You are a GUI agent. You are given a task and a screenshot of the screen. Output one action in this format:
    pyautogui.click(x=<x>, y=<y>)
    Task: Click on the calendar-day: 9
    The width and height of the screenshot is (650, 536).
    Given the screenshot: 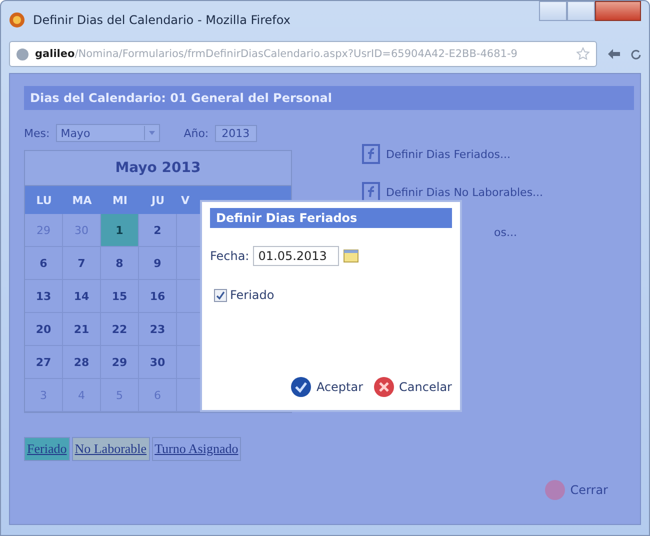 What is the action you would take?
    pyautogui.click(x=158, y=263)
    